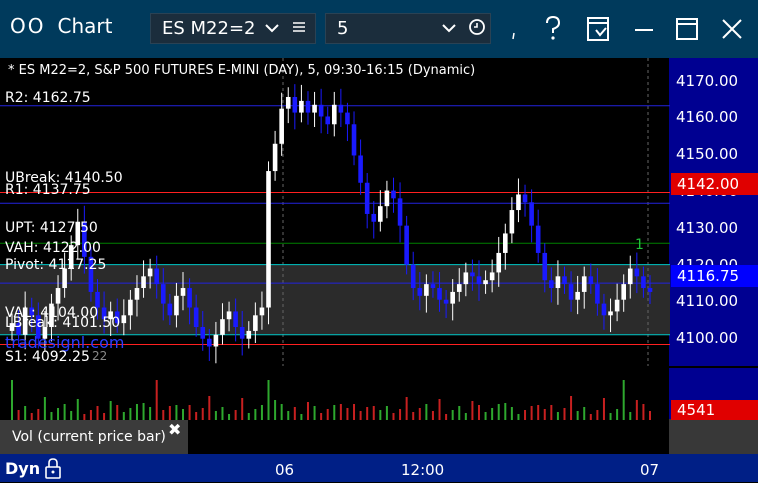  What do you see at coordinates (335, 393) in the screenshot?
I see `volume-chart` at bounding box center [335, 393].